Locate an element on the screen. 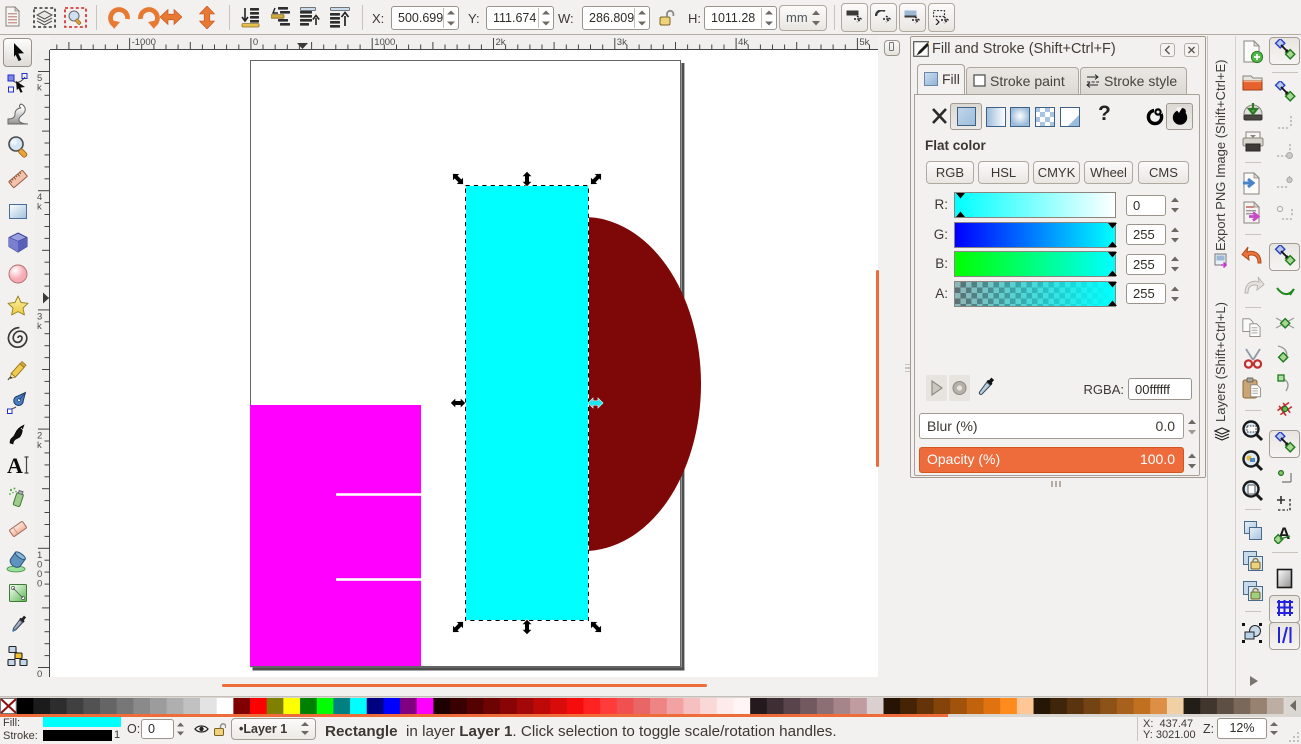  svg-text: A is located at coordinates (15, 465).